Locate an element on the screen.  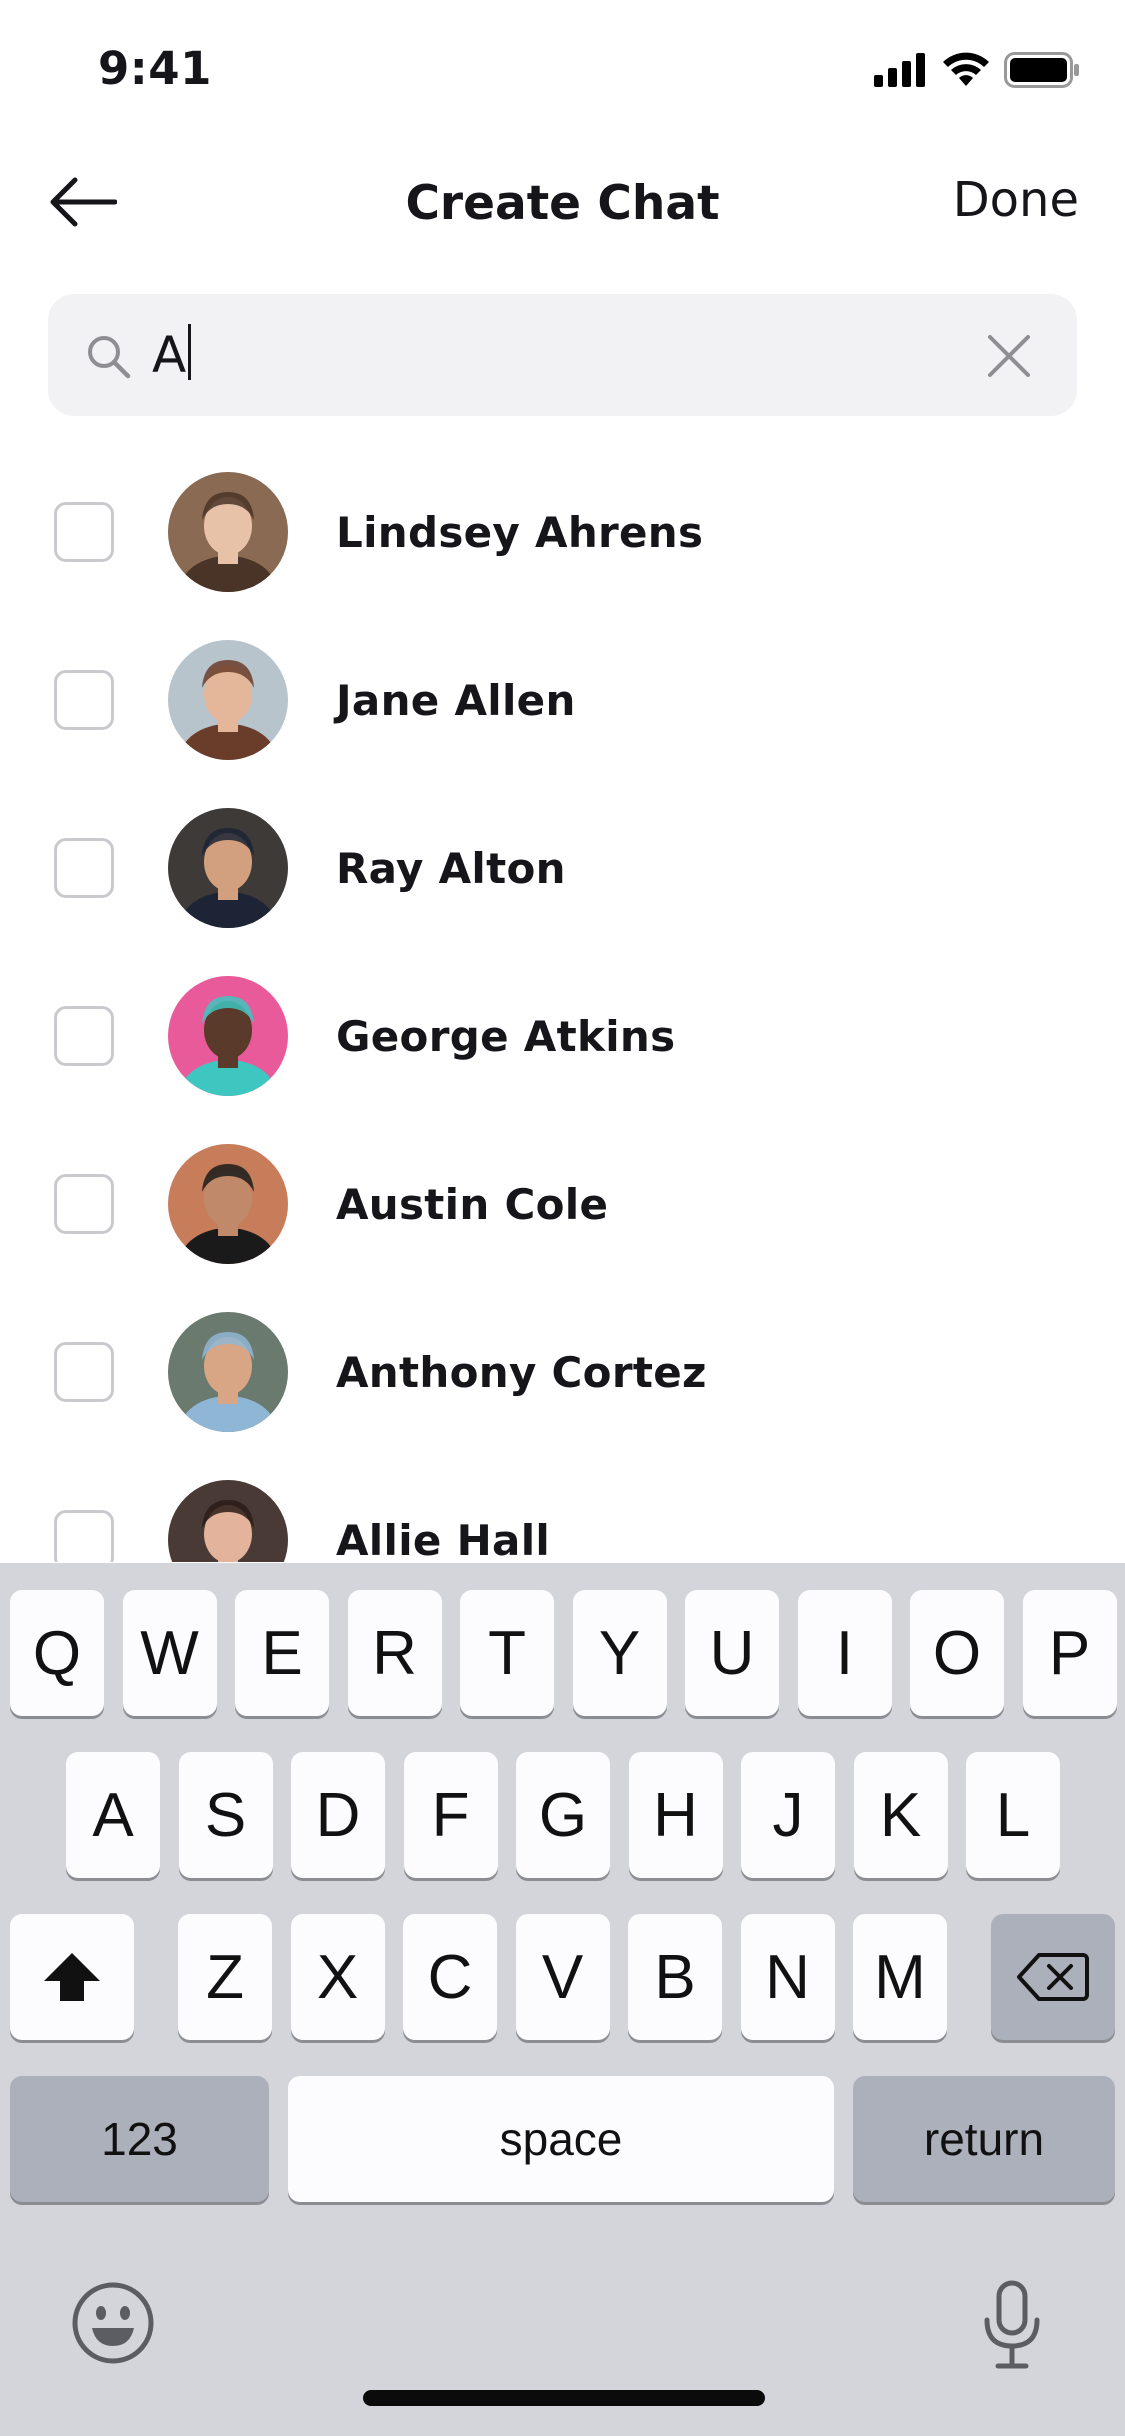
key-c-label: C is located at coordinates (450, 1977).